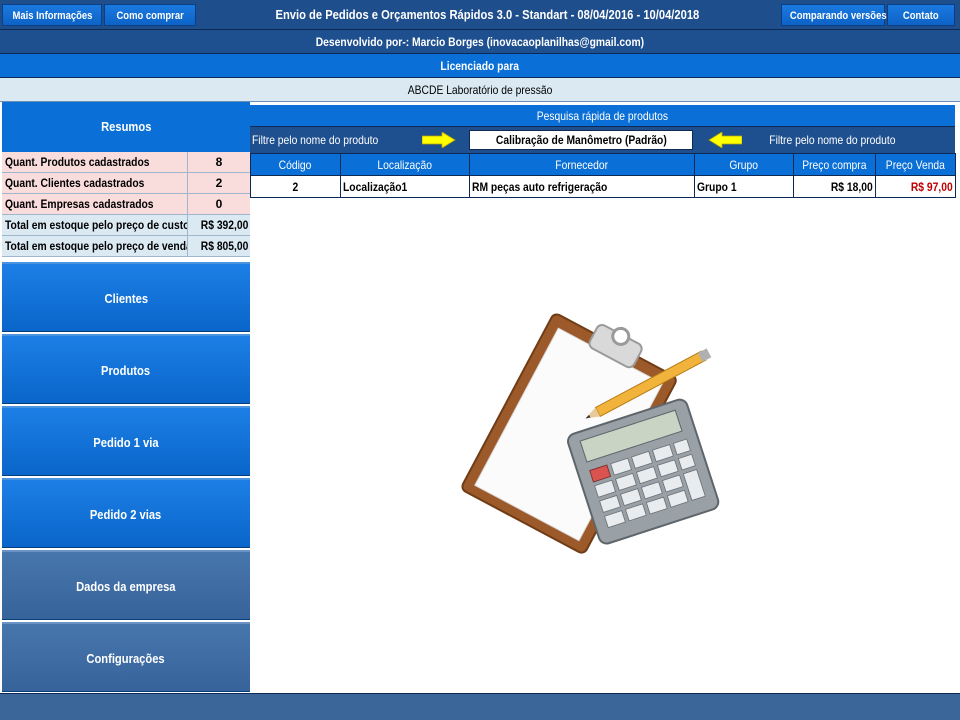 The image size is (960, 720). Describe the element at coordinates (582, 186) in the screenshot. I see `cell-supplier: RM peças auto refrigeração` at that location.